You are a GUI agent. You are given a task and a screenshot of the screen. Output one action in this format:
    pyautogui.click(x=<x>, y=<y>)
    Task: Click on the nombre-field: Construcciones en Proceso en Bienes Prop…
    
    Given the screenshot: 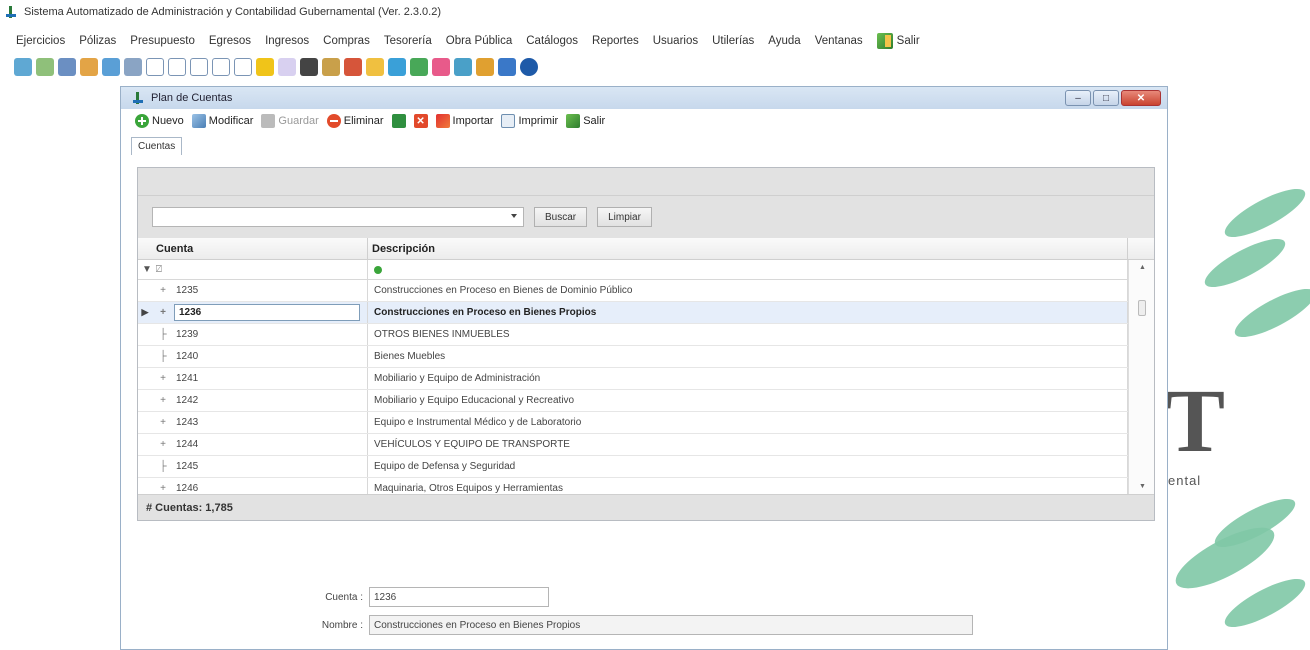 What is the action you would take?
    pyautogui.click(x=671, y=625)
    